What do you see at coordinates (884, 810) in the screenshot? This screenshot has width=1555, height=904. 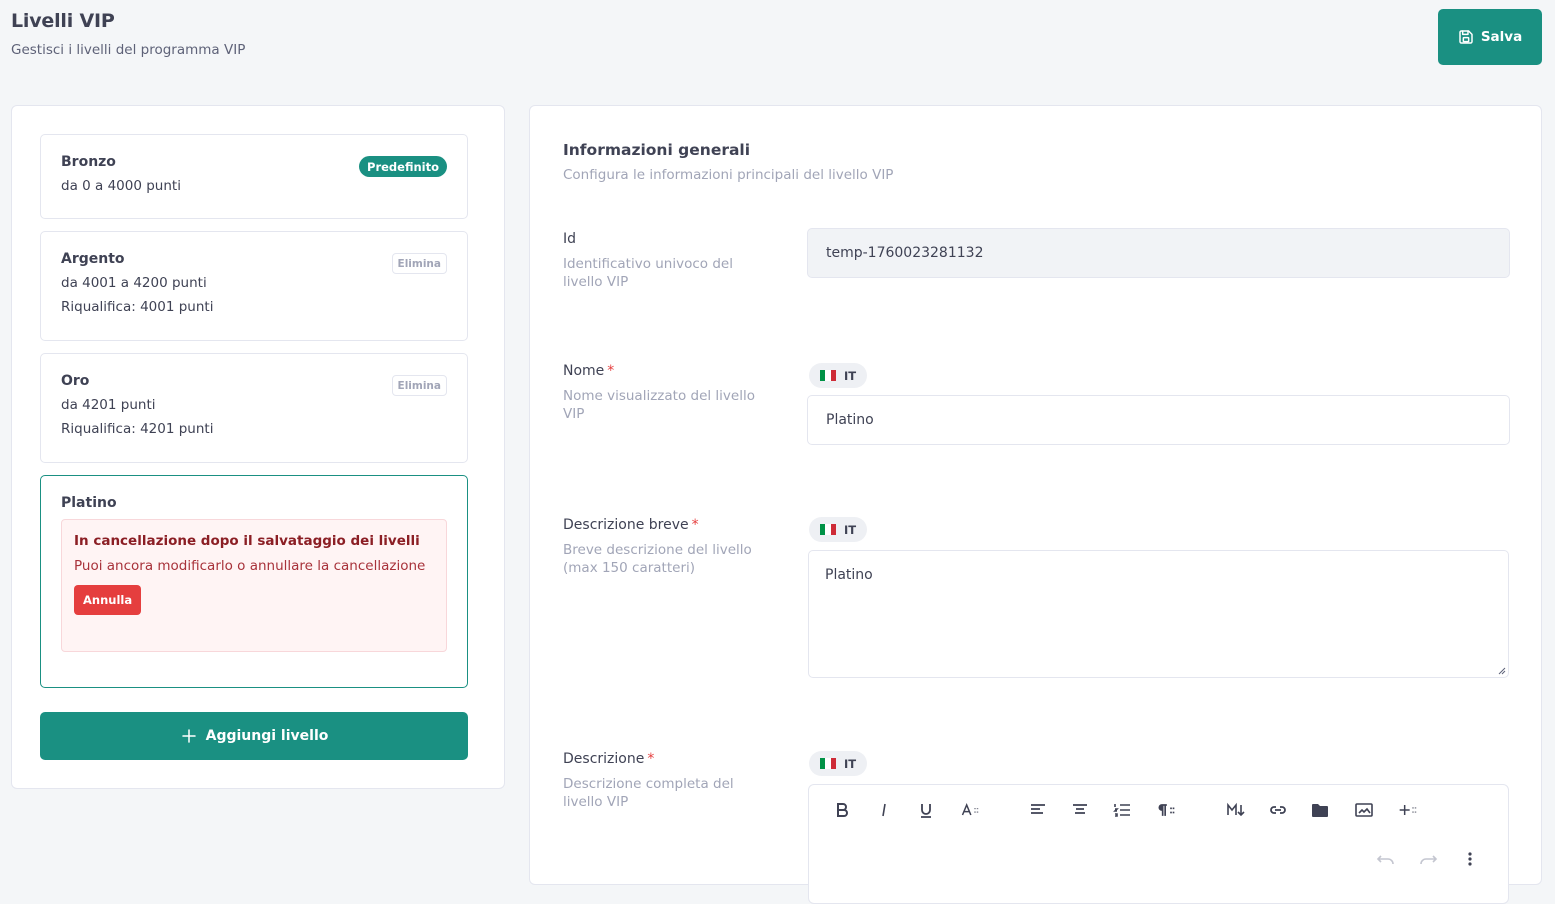 I see `italic-icon` at bounding box center [884, 810].